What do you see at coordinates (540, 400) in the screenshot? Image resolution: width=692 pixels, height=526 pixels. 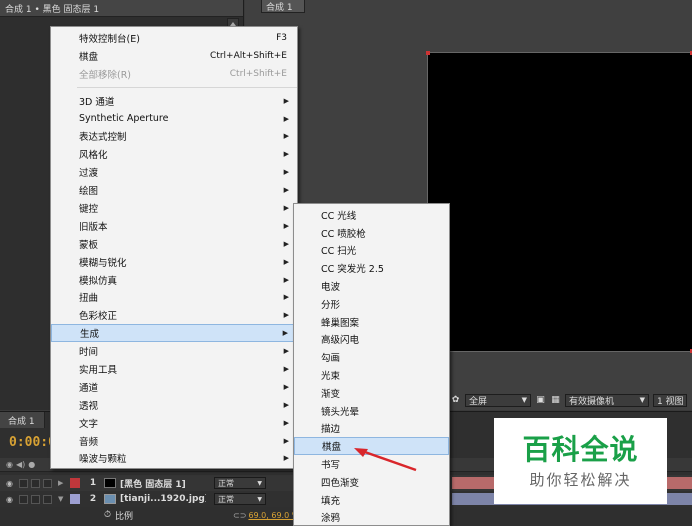 I see `region-of-interest-icon: ▣` at bounding box center [540, 400].